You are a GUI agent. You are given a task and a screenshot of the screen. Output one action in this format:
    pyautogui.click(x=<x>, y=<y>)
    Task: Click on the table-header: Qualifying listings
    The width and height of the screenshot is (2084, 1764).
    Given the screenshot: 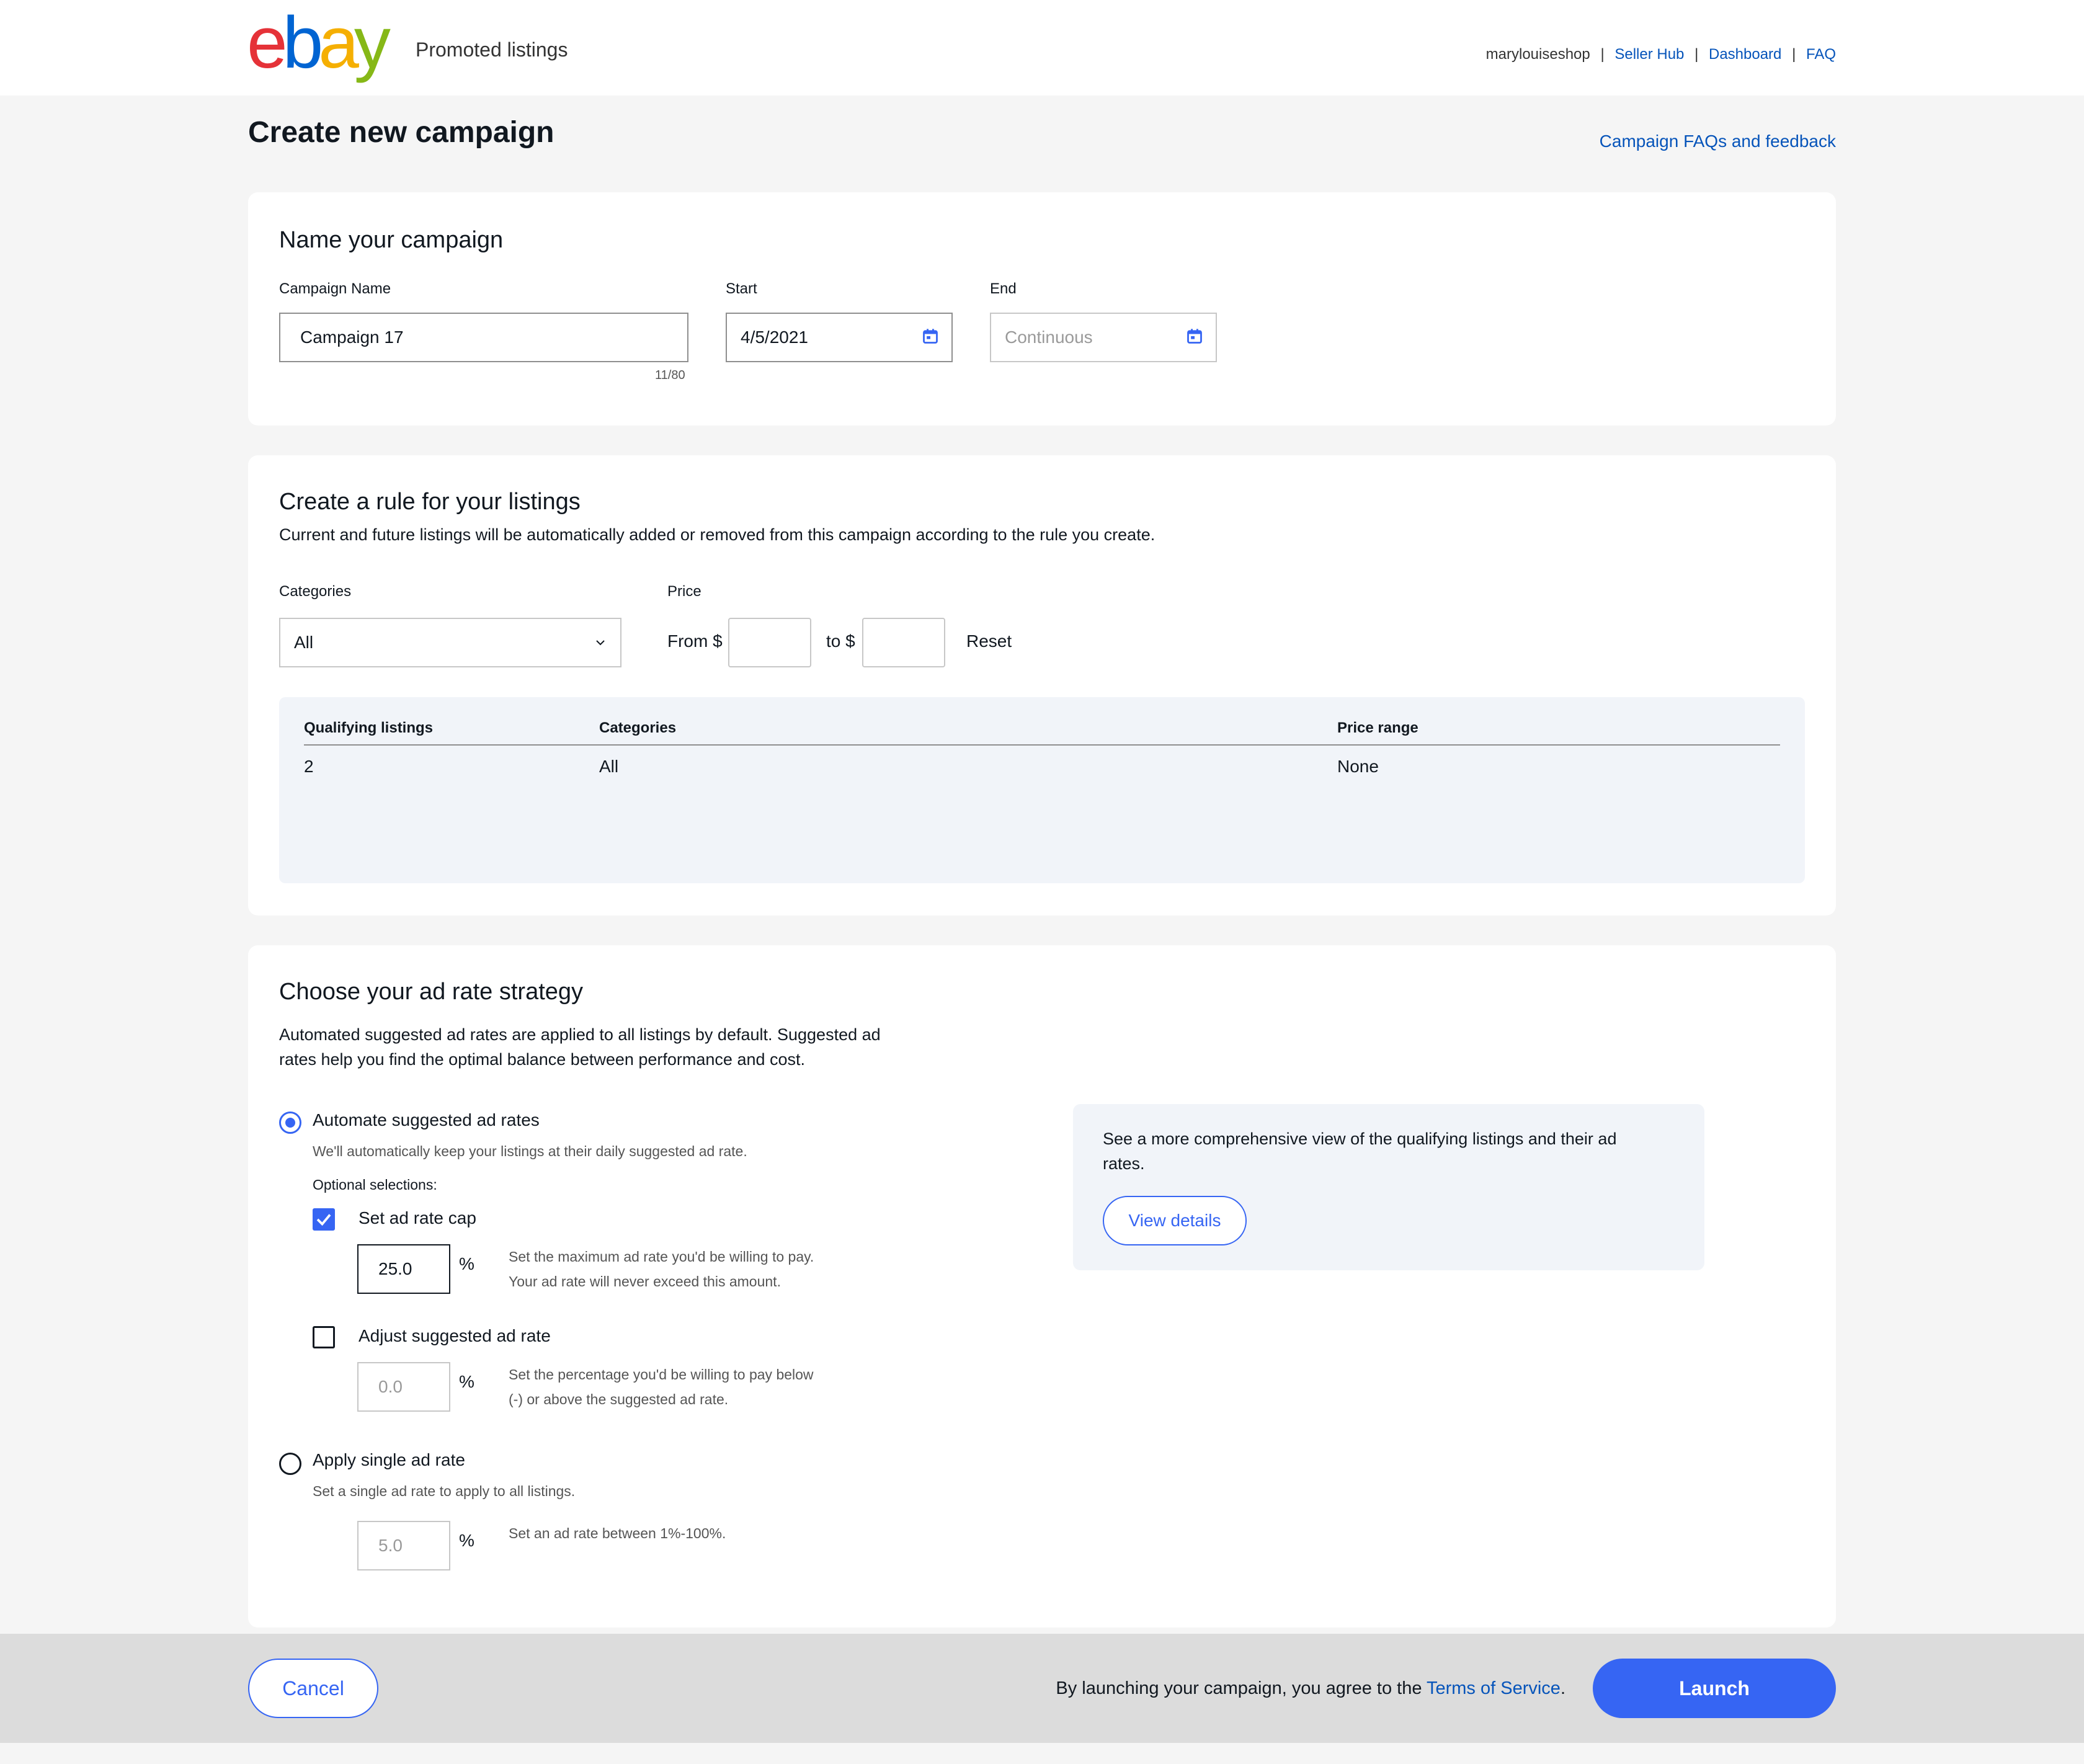 What is the action you would take?
    pyautogui.click(x=369, y=727)
    